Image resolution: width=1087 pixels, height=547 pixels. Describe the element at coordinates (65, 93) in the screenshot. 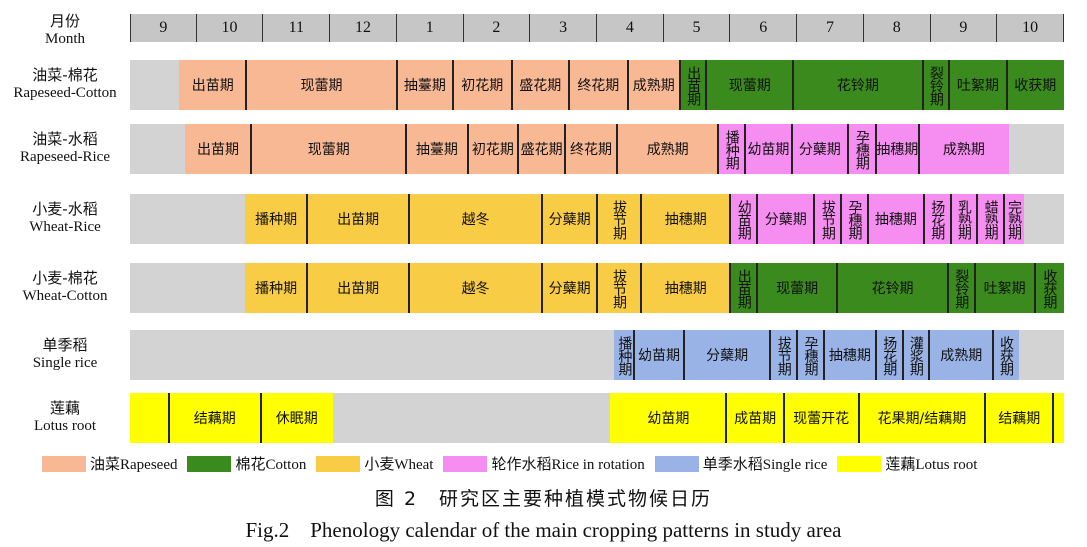

I see `row-label-en: Rapeseed-Cotton` at that location.